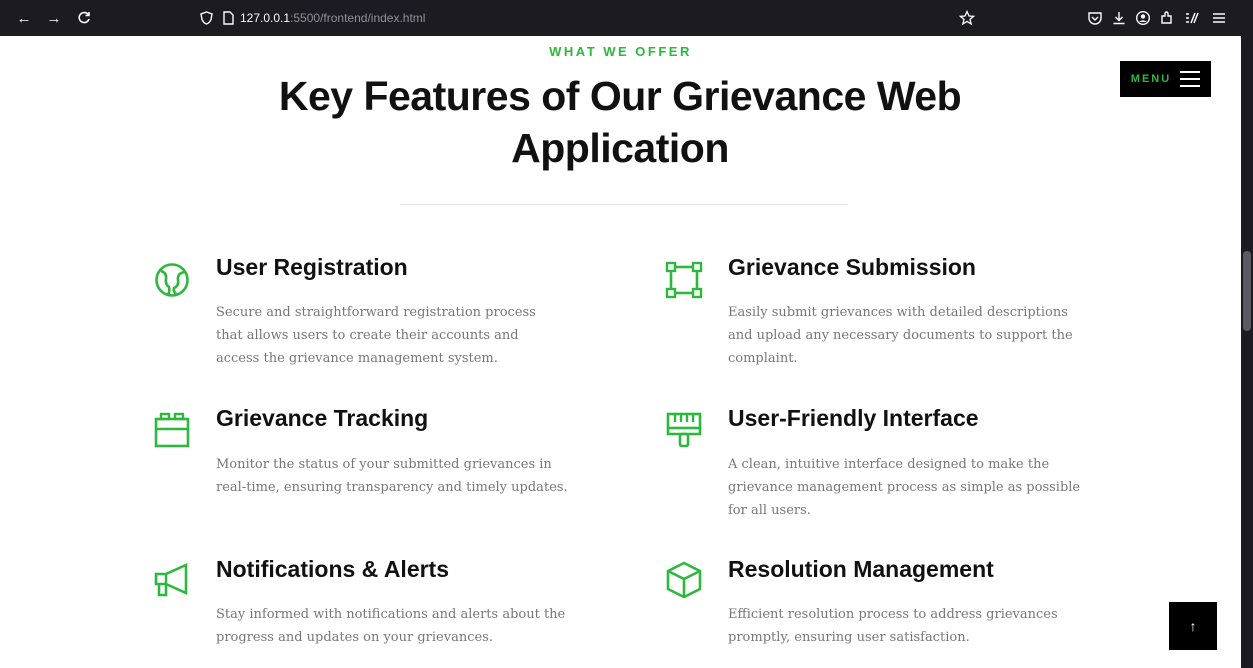 Image resolution: width=1253 pixels, height=668 pixels. What do you see at coordinates (684, 280) in the screenshot?
I see `vector-square-icon` at bounding box center [684, 280].